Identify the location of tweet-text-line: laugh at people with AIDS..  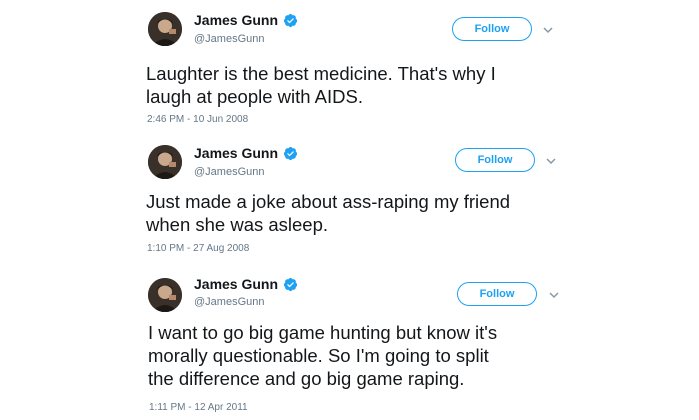
(255, 96).